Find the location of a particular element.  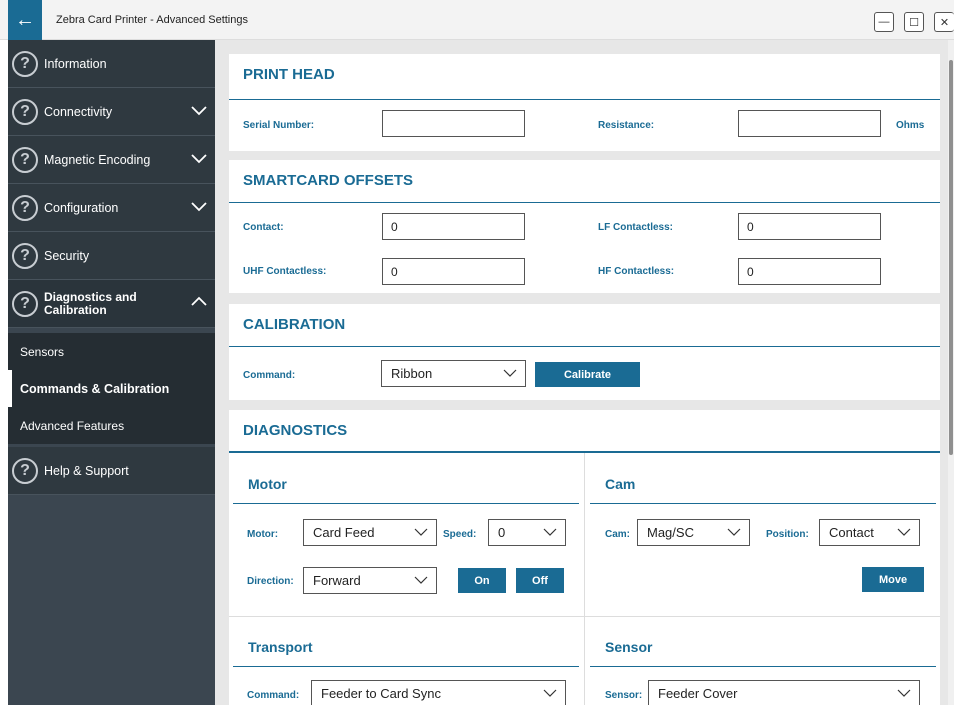

position-select: Contact is located at coordinates (869, 532).